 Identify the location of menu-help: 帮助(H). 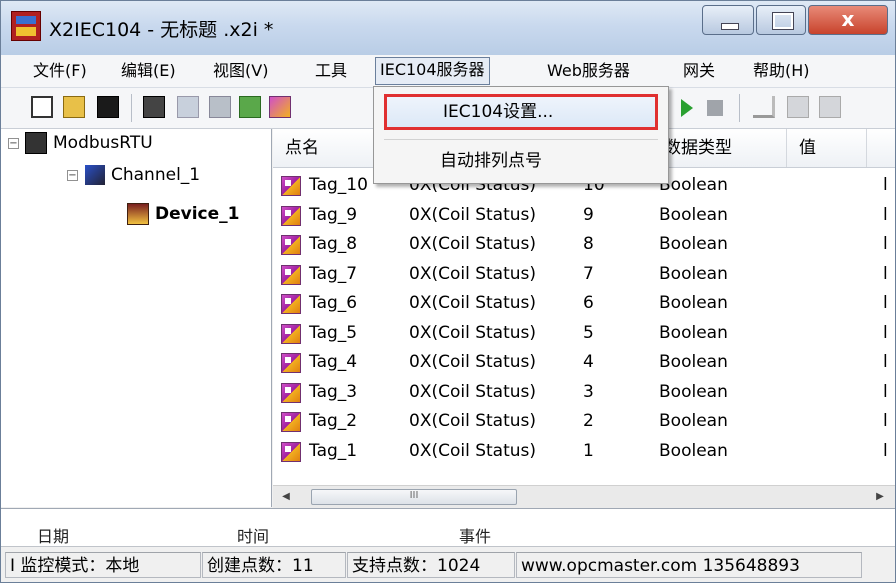
(781, 71).